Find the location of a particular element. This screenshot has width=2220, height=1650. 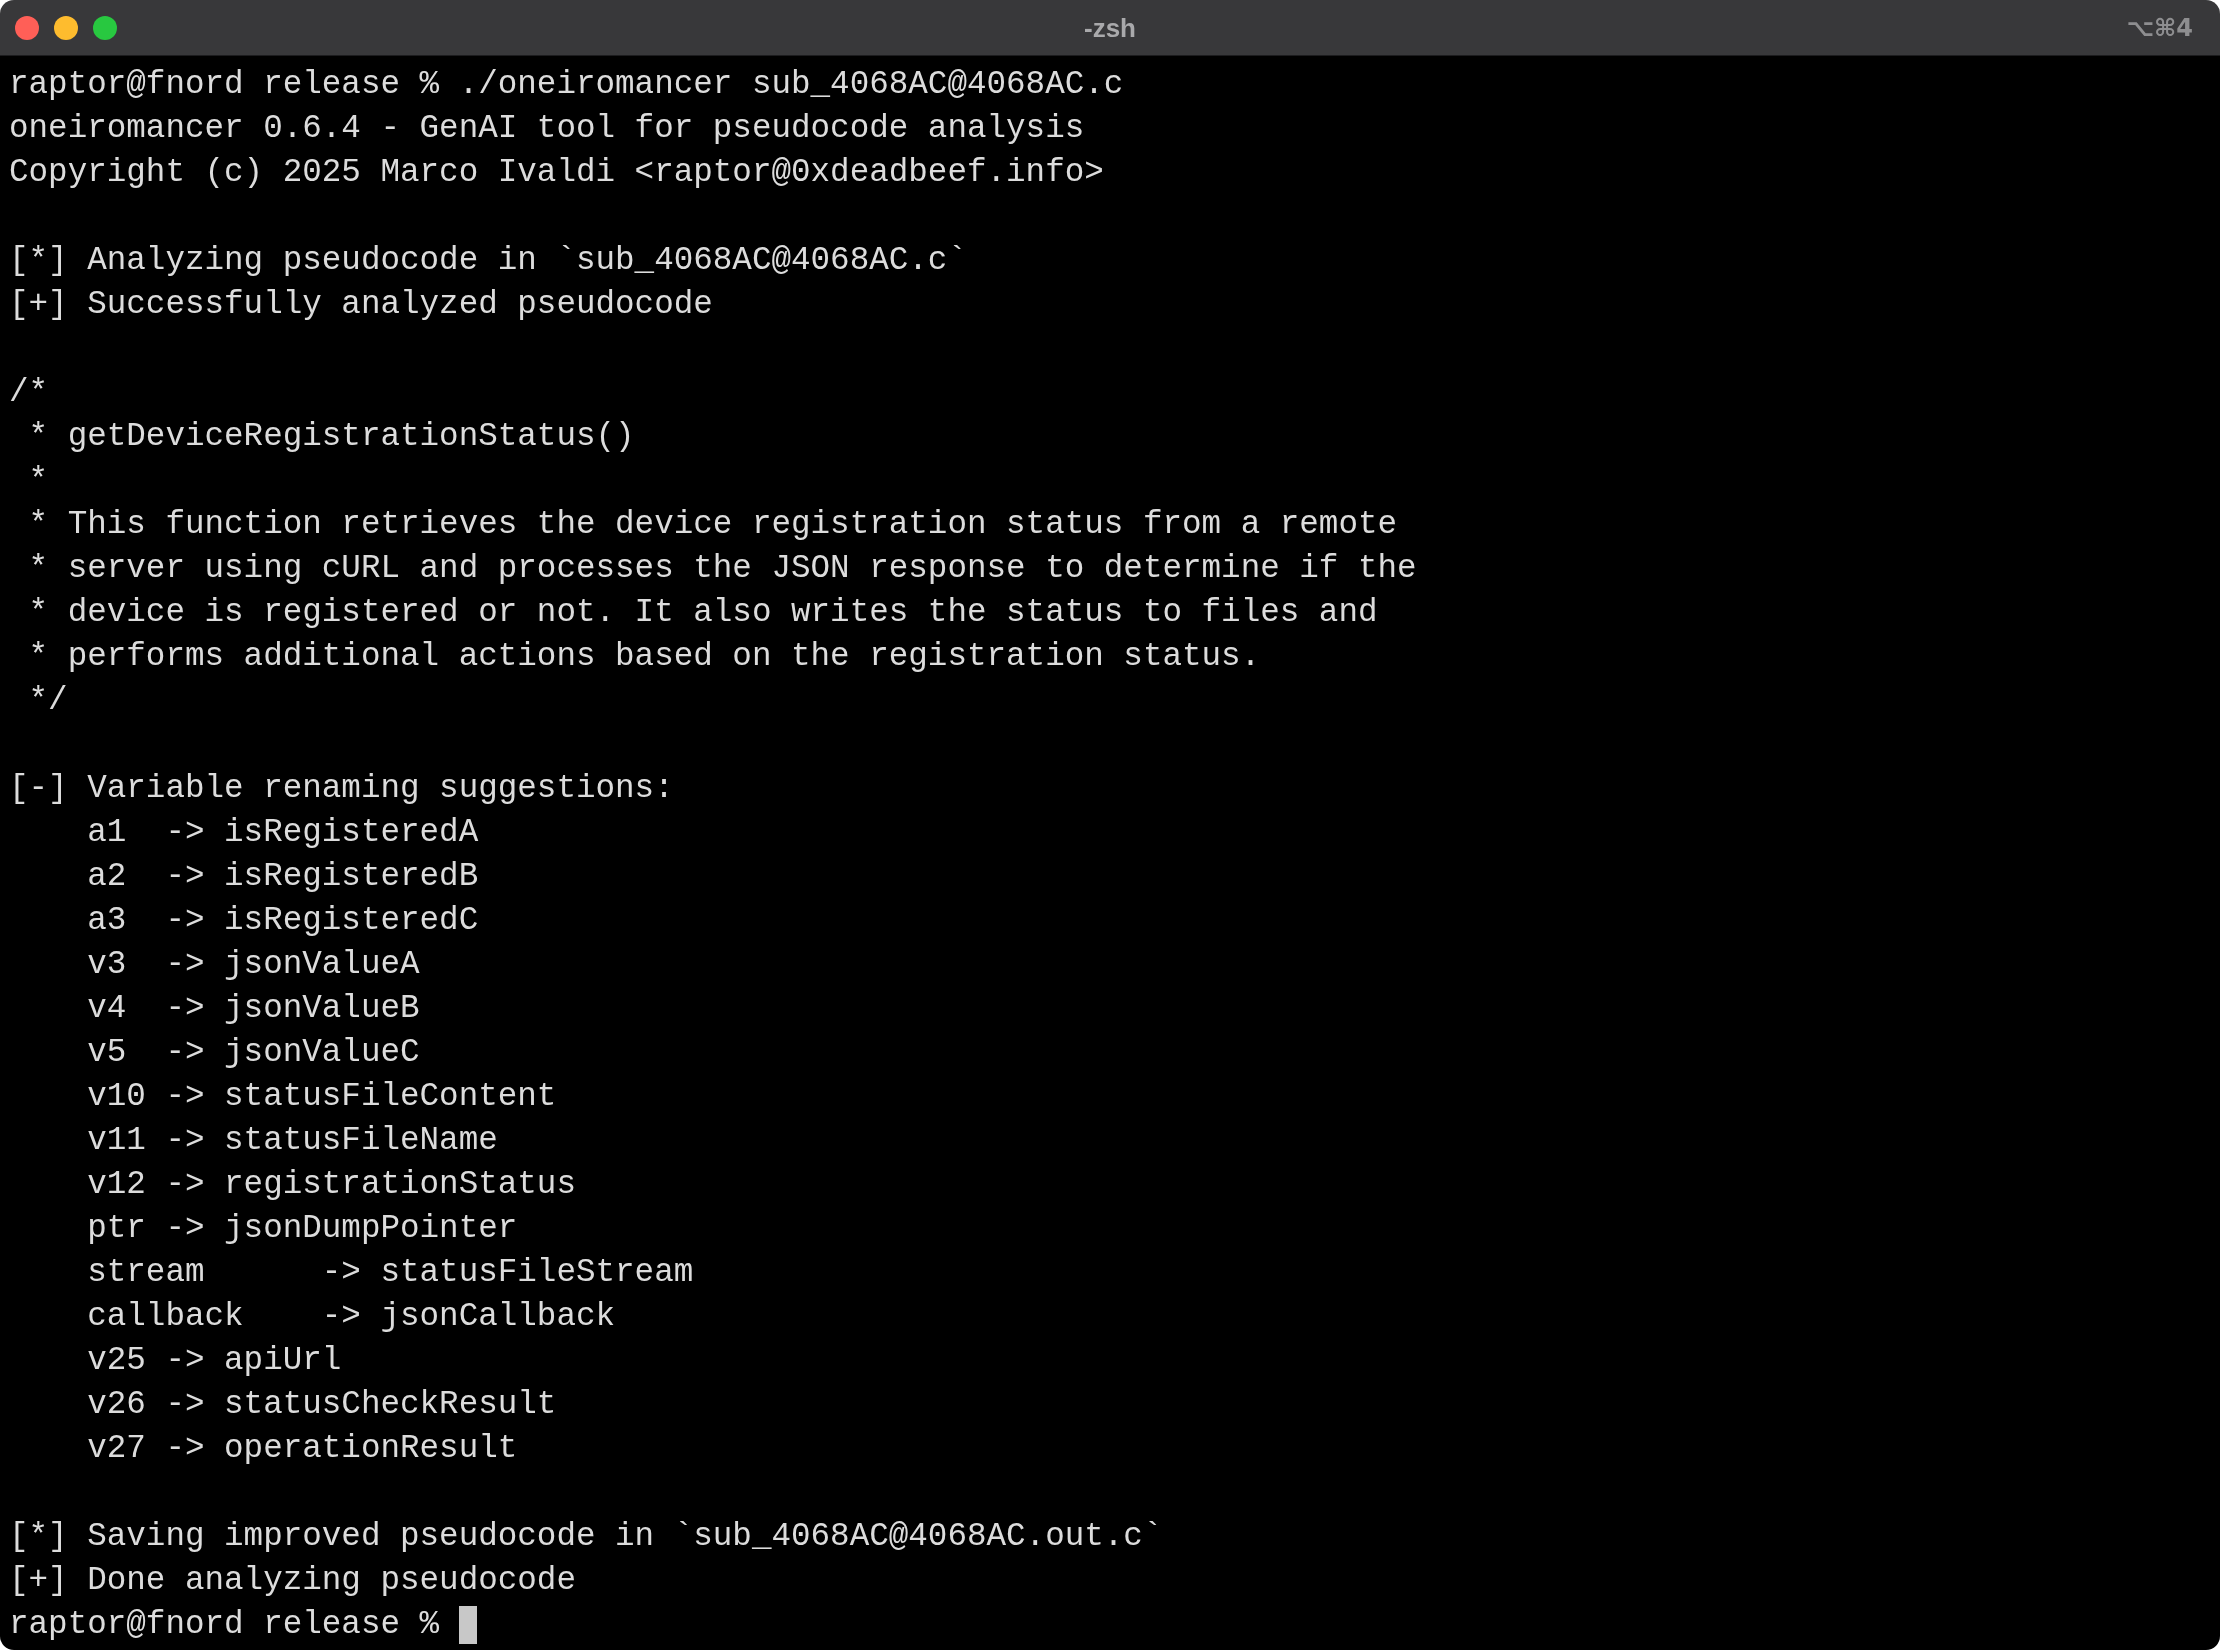

rename-suggestion: a1 -> isRegisteredA is located at coordinates (283, 833).